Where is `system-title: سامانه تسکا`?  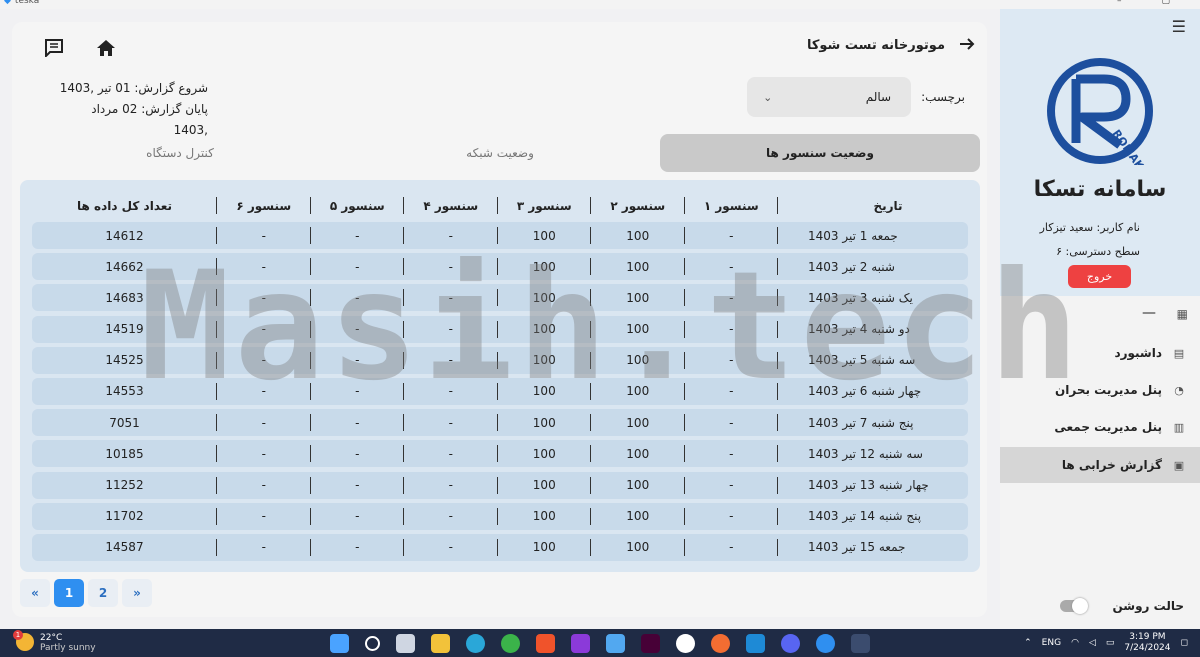 system-title: سامانه تسکا is located at coordinates (1100, 189).